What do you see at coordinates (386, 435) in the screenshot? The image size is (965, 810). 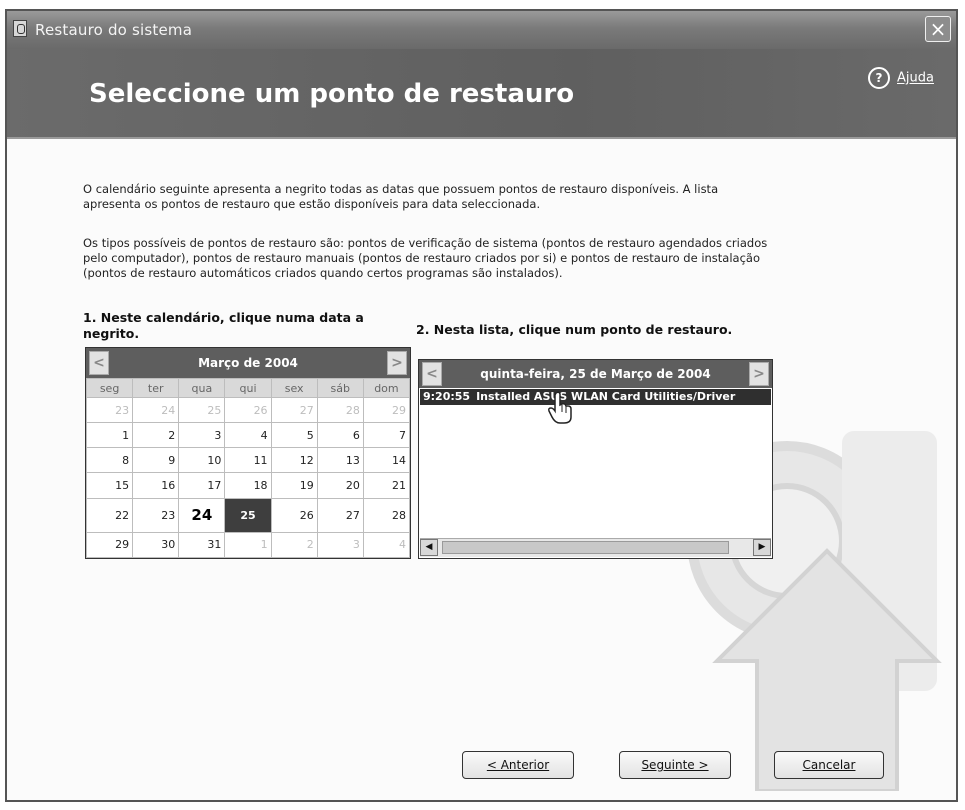 I see `calendar-day: 7` at bounding box center [386, 435].